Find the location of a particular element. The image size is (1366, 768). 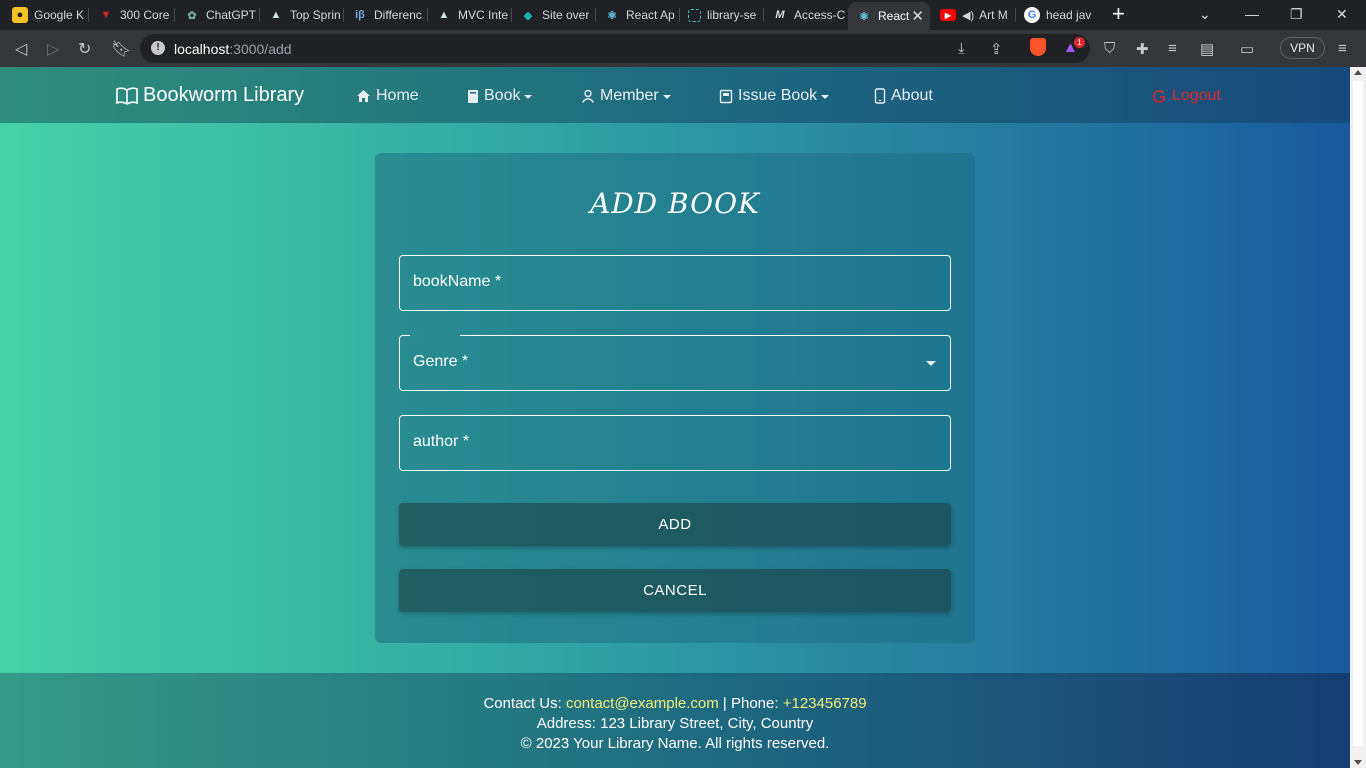

browser-tab-active: ⚛ React ✕ is located at coordinates (889, 16).